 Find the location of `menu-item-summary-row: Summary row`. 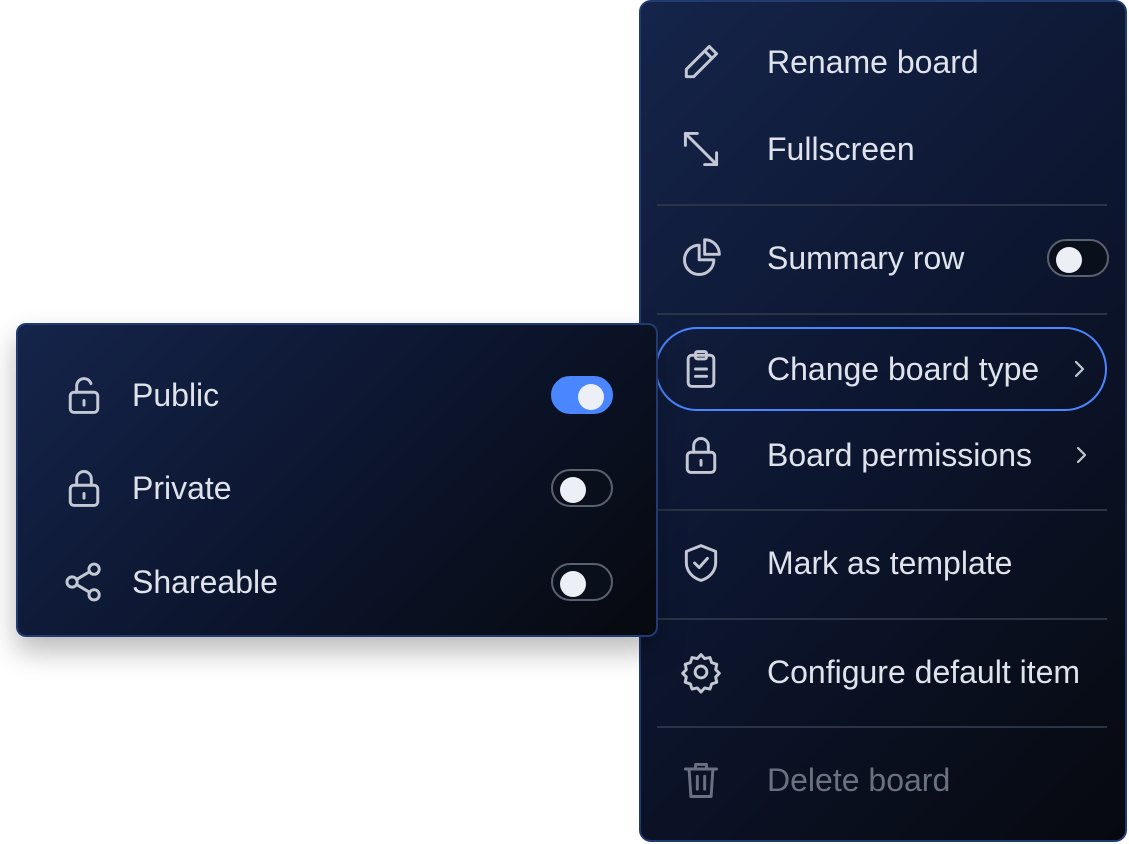

menu-item-summary-row: Summary row is located at coordinates (883, 258).